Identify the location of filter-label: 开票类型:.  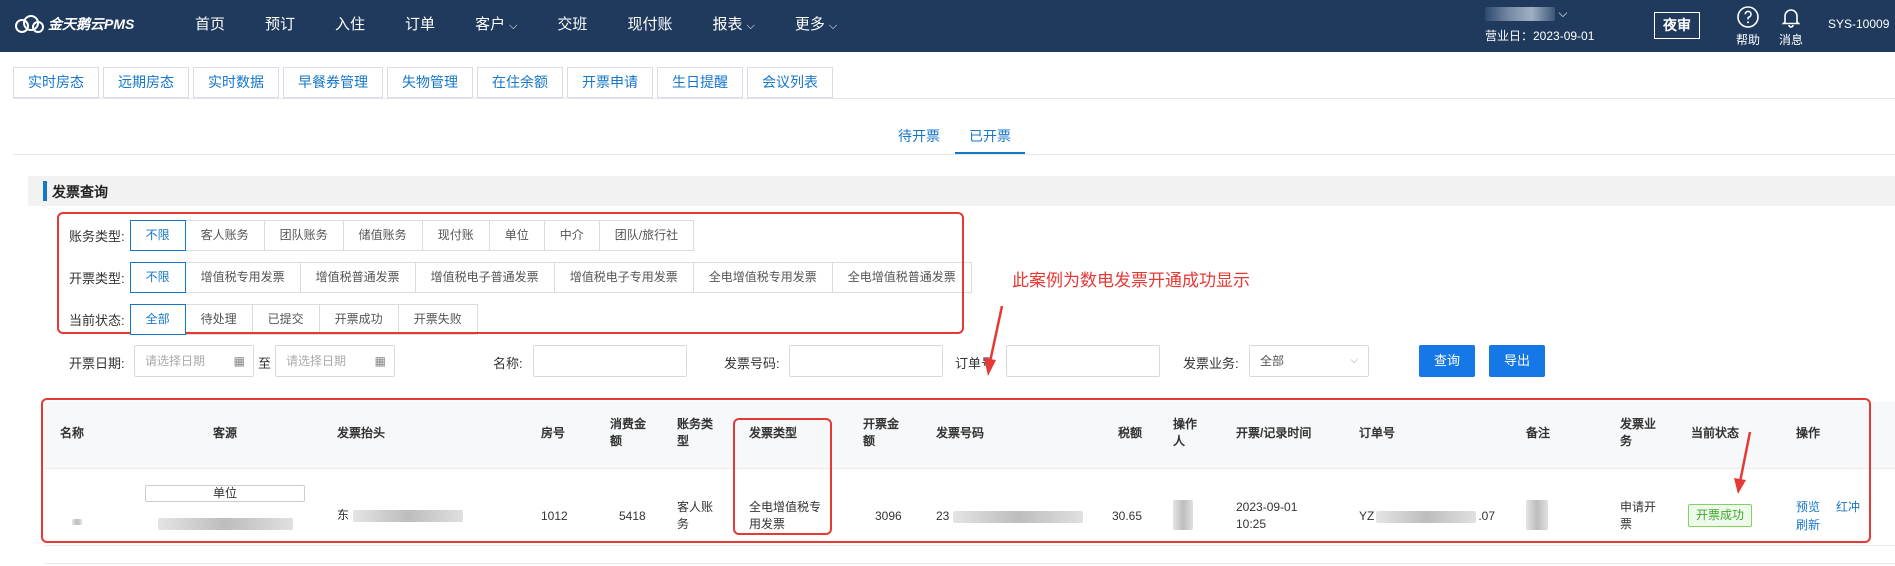
(97, 278).